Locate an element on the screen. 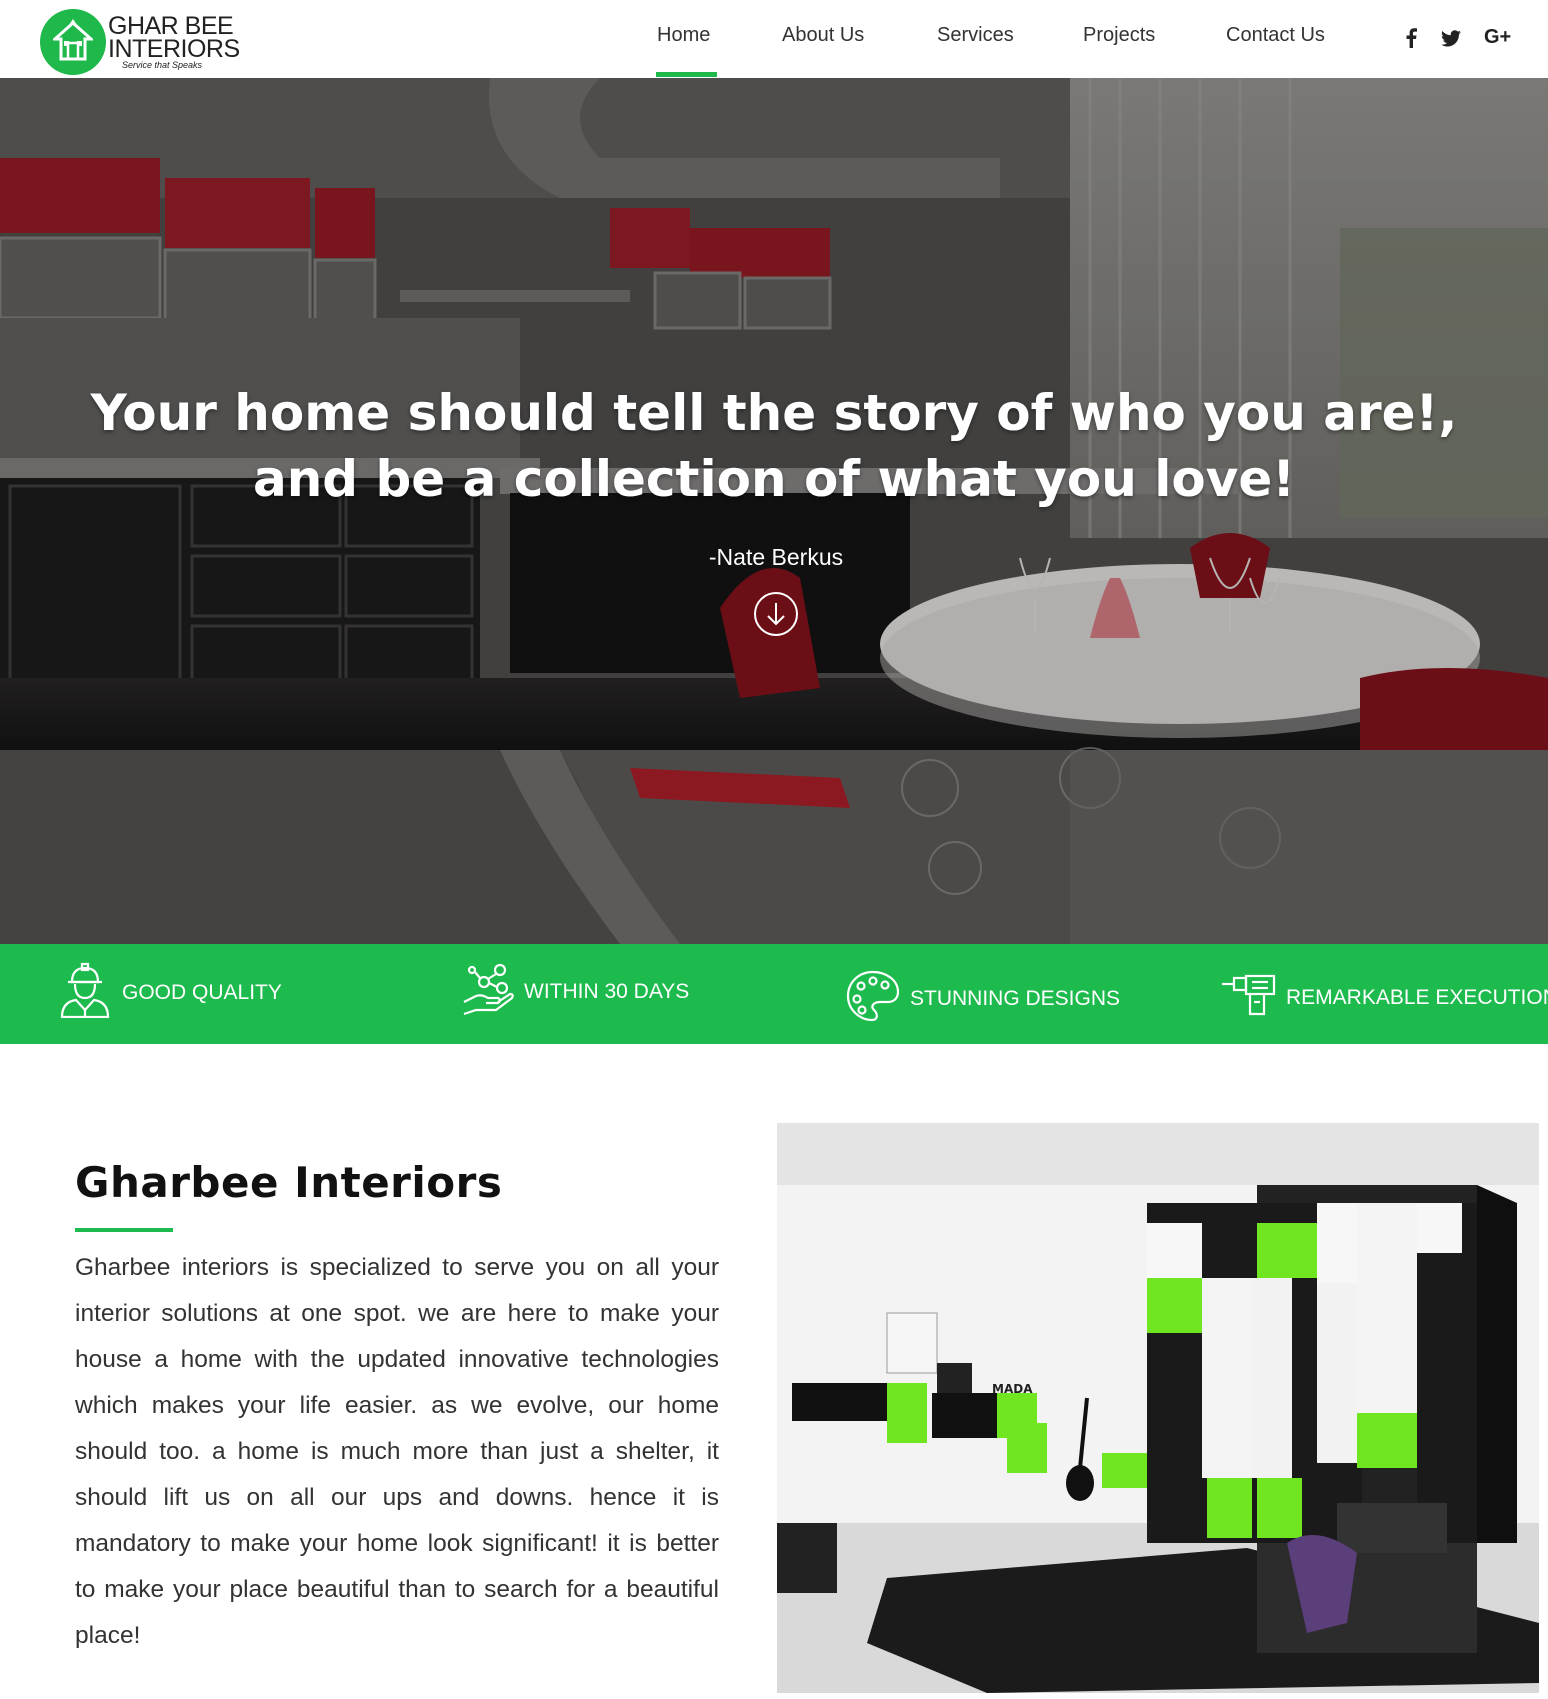  nav-contact-us: Contact Us is located at coordinates (1275, 35).